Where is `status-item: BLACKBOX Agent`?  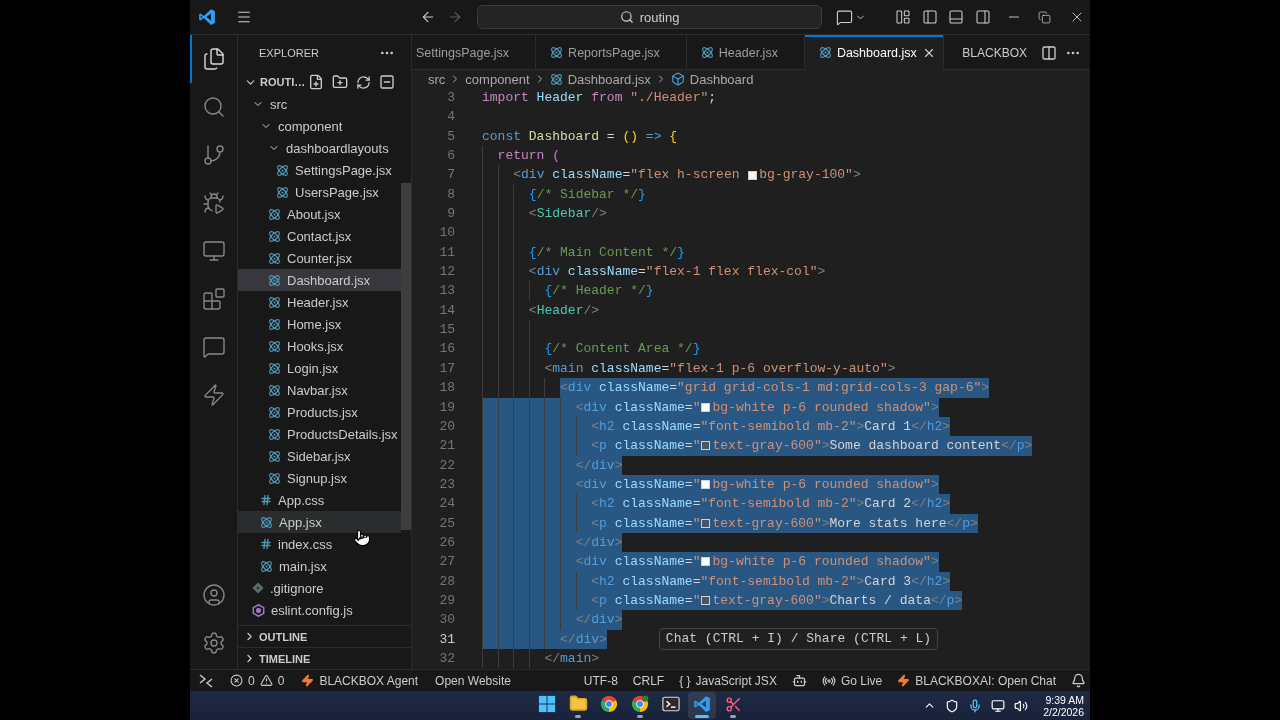
status-item: BLACKBOX Agent is located at coordinates (360, 680).